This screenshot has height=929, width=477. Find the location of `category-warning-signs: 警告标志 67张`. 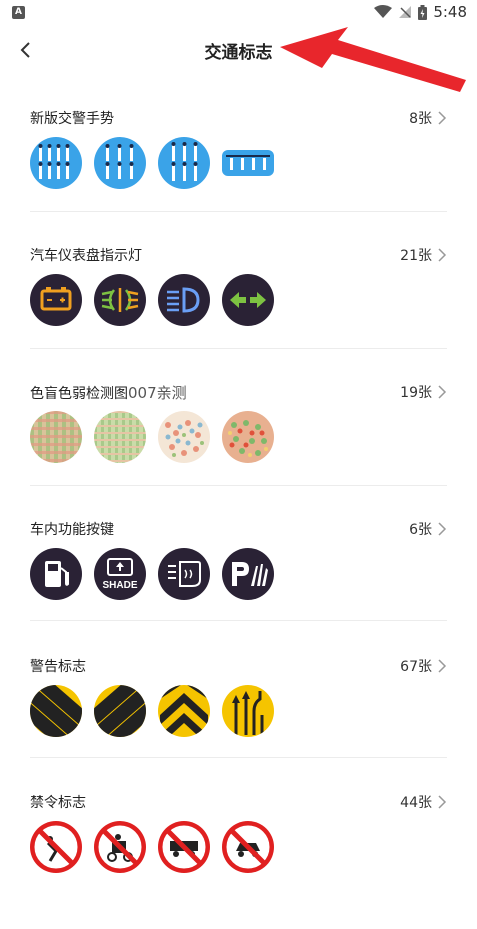

category-warning-signs: 警告标志 67张 is located at coordinates (238, 724).